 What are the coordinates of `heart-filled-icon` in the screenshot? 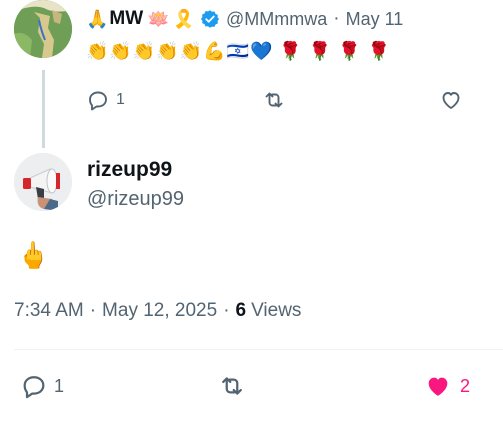 It's located at (438, 386).